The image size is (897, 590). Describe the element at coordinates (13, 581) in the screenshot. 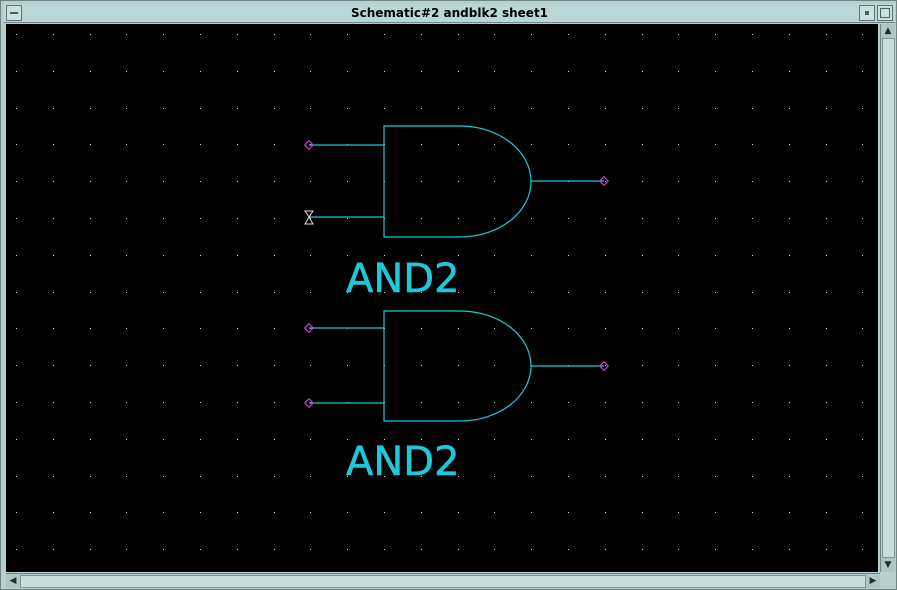

I see `arrow-left-icon: ◀` at that location.